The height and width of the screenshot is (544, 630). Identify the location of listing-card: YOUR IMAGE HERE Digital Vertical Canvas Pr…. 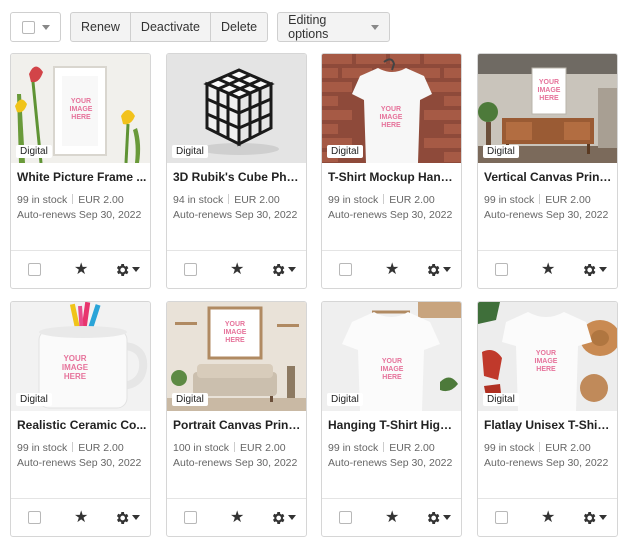
(547, 171).